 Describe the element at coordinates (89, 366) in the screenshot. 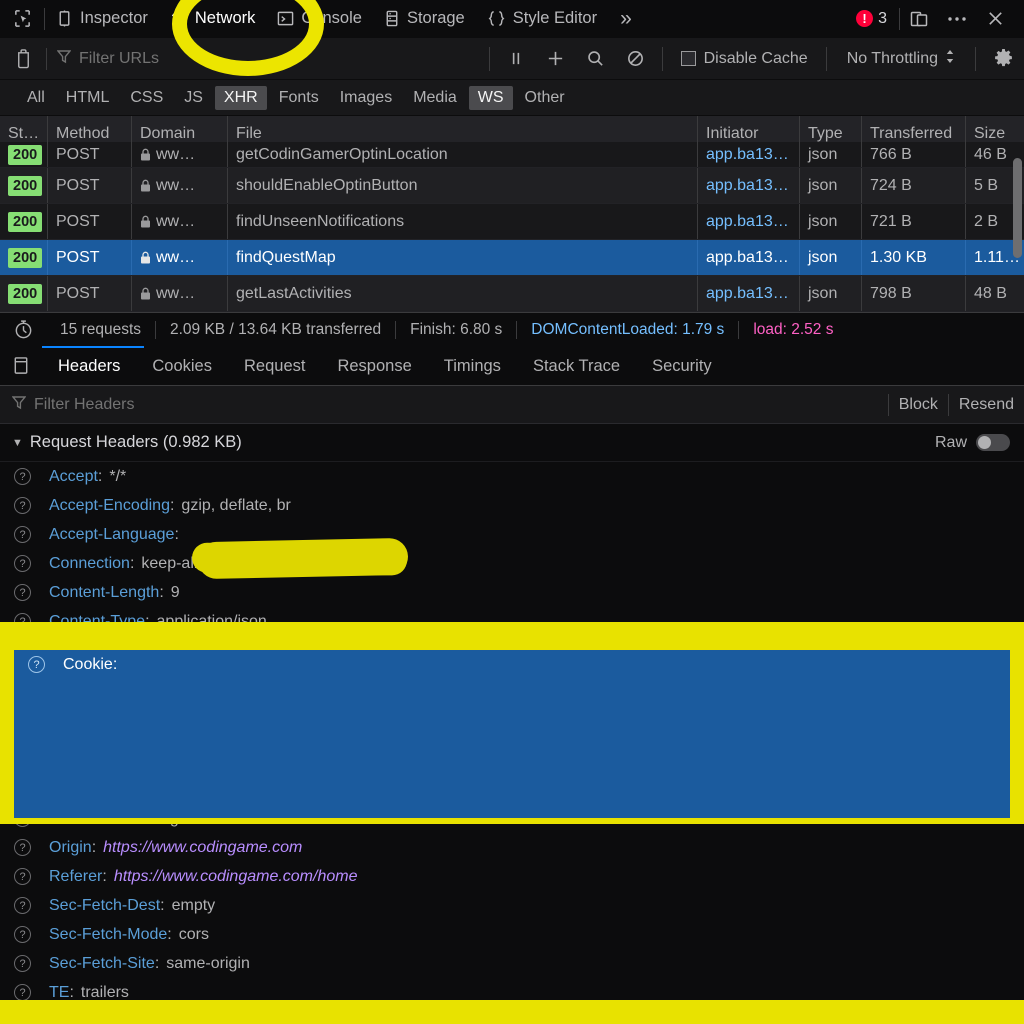

I see `tab-headers: Headers` at that location.